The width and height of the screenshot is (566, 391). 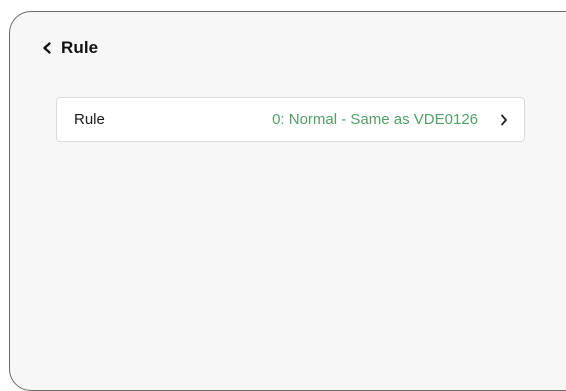 I want to click on back-navigation: Rule, so click(x=69, y=48).